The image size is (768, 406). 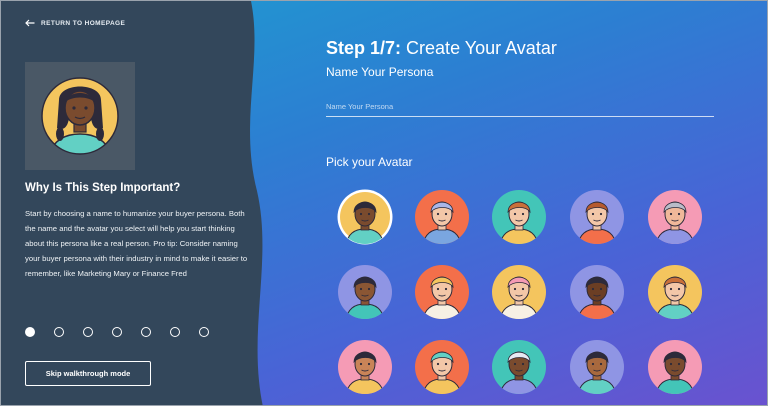 I want to click on step-heading: Step 1/7: Create Your Avatar, so click(x=441, y=48).